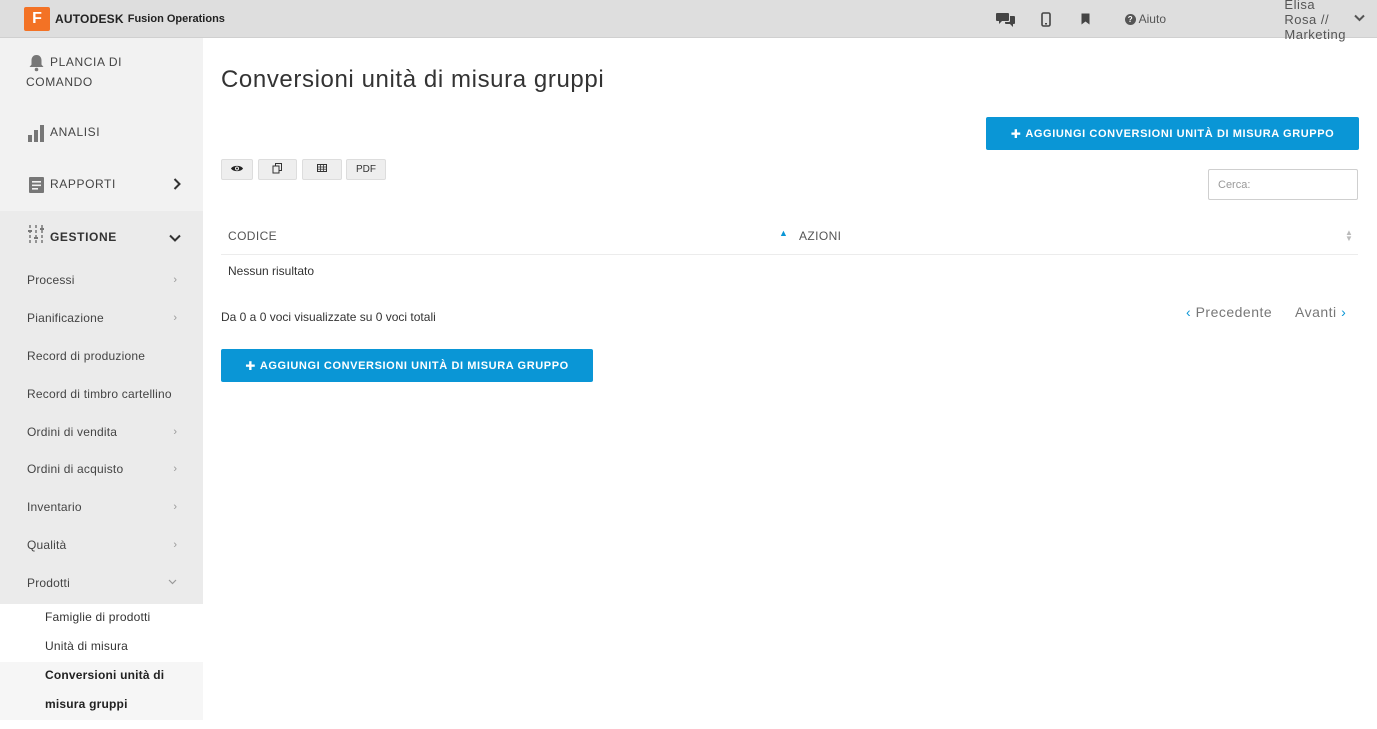  Describe the element at coordinates (783, 233) in the screenshot. I see `sort-ascending-icon: ▲` at that location.